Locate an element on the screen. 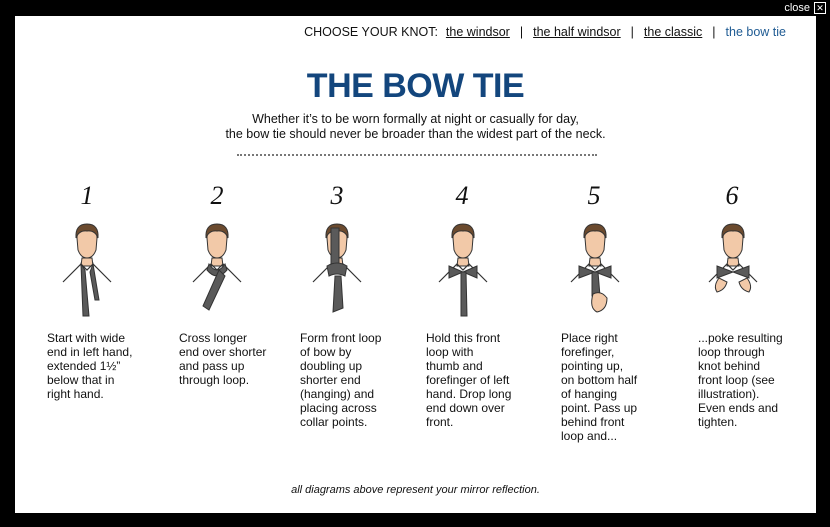 This screenshot has height=527, width=830. step-6-illustration-icon is located at coordinates (733, 258).